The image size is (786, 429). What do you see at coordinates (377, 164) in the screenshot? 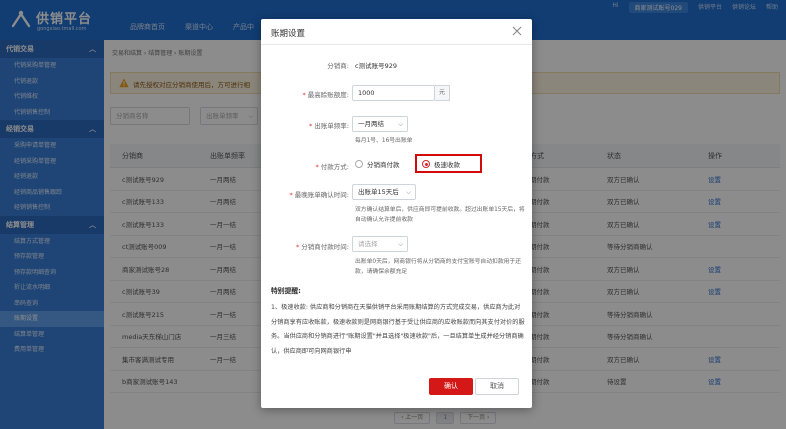
I see `radio-distributor-pay: 分销商付款` at bounding box center [377, 164].